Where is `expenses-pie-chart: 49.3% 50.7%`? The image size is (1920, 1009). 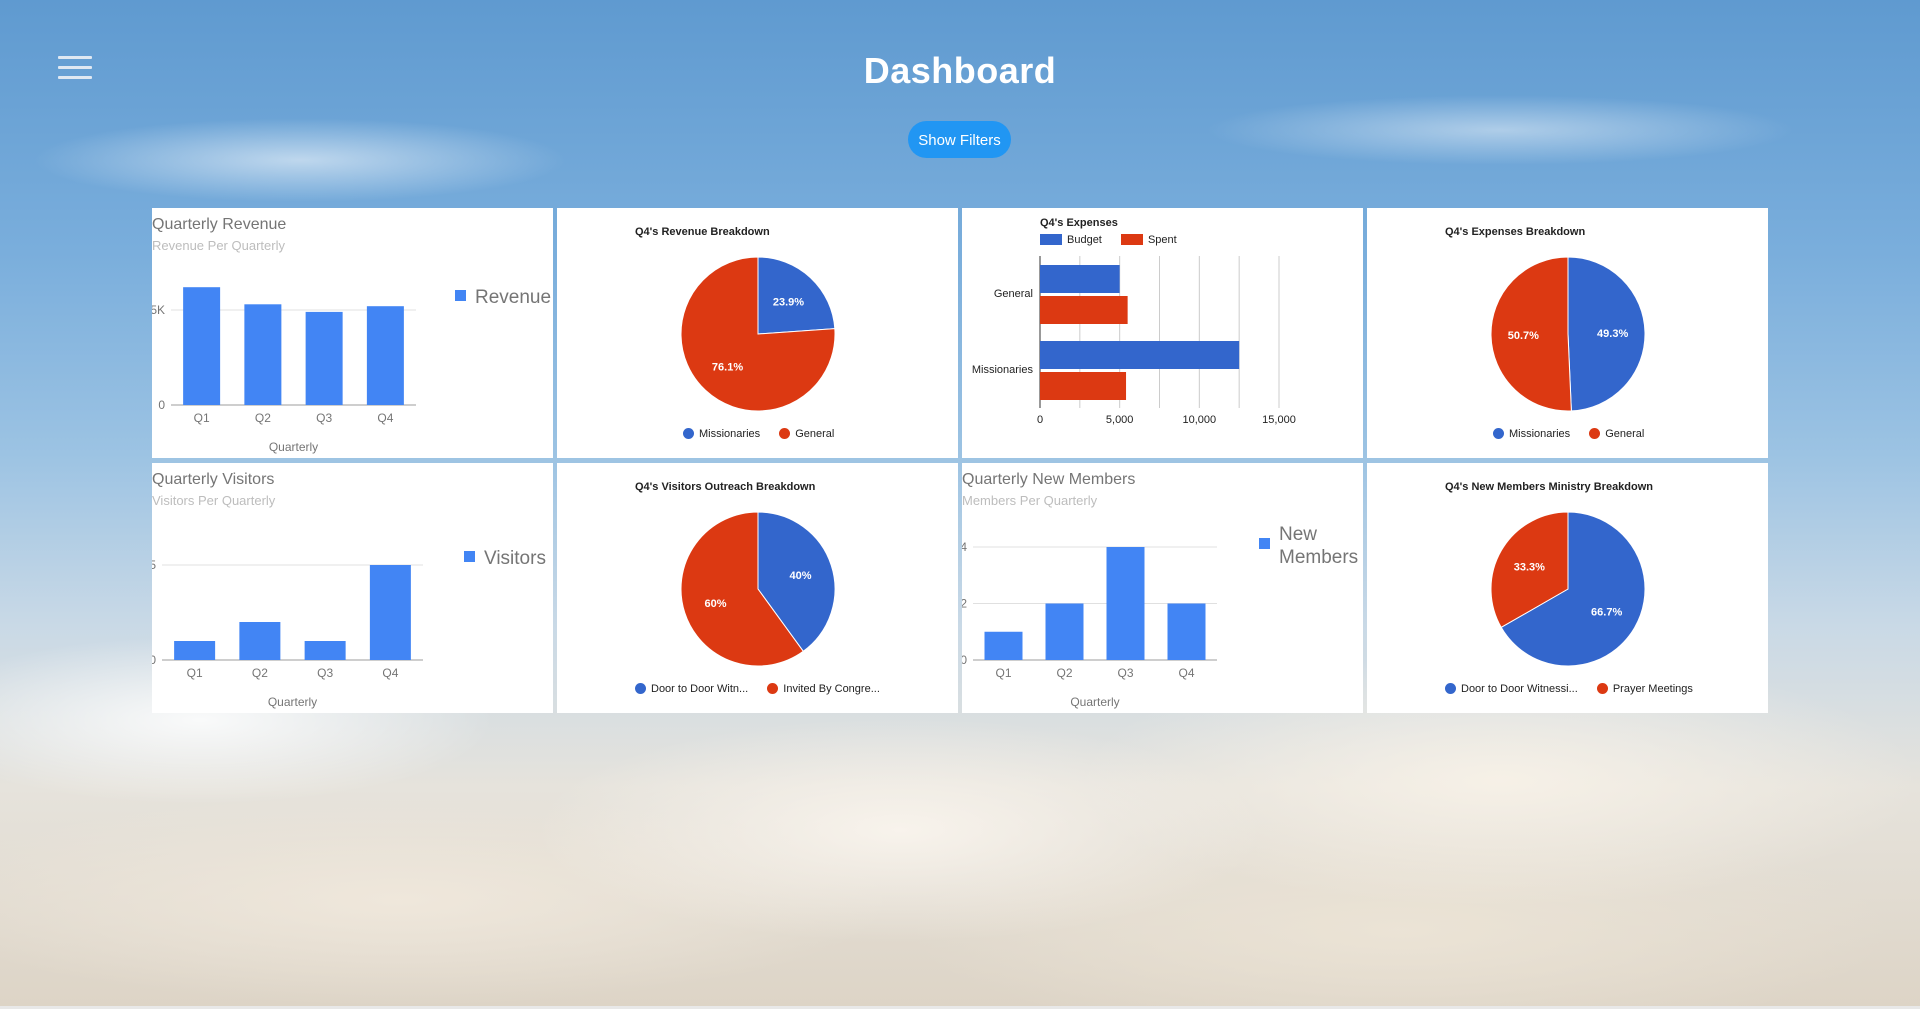 expenses-pie-chart: 49.3% 50.7% is located at coordinates (1568, 334).